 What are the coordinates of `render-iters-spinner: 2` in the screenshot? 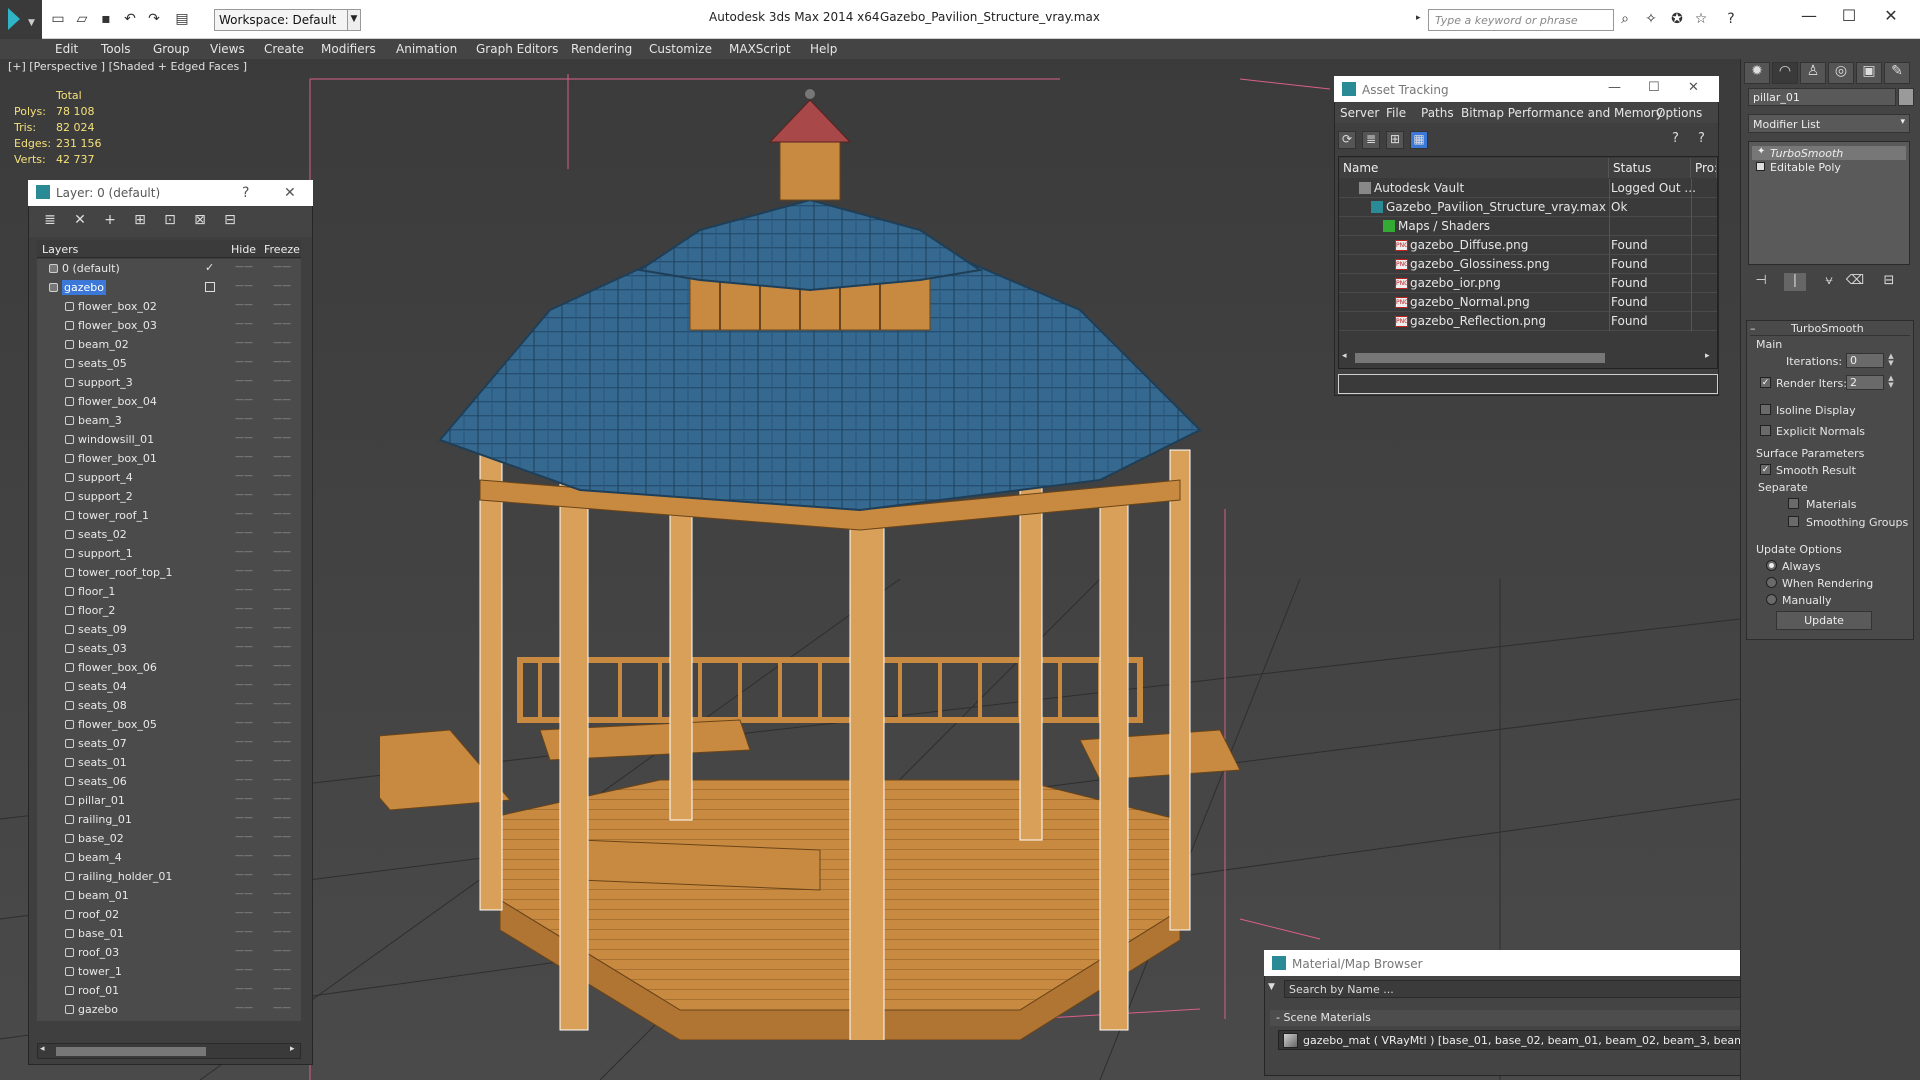 It's located at (1865, 382).